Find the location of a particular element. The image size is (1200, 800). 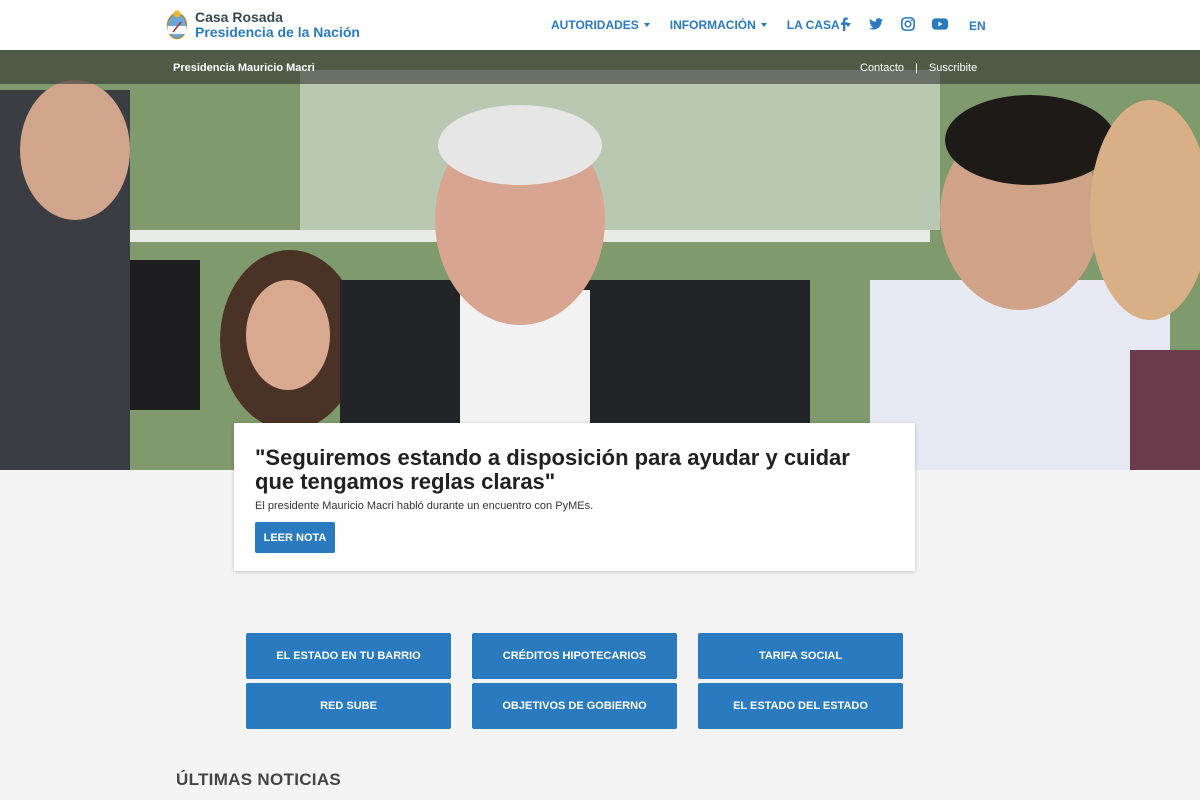

facebook-icon is located at coordinates (844, 24).